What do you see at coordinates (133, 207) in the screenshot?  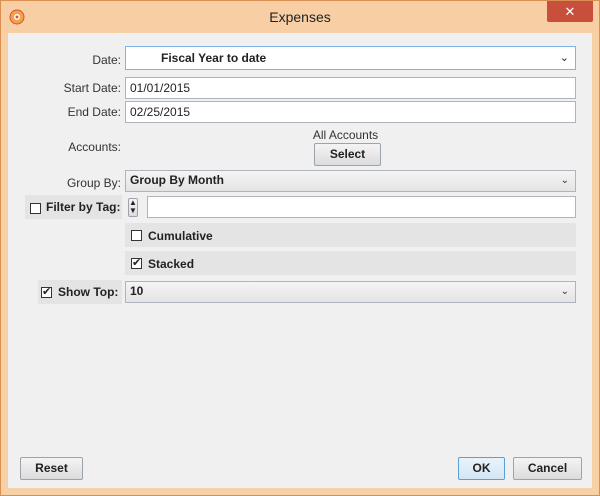 I see `spinner-icon: ▲ ▼` at bounding box center [133, 207].